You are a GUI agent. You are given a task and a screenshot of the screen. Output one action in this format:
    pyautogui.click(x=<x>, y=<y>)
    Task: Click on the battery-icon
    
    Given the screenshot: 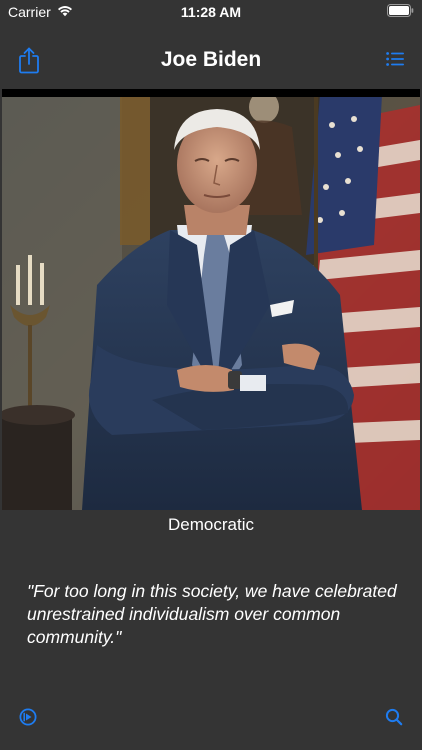 What is the action you would take?
    pyautogui.click(x=400, y=13)
    